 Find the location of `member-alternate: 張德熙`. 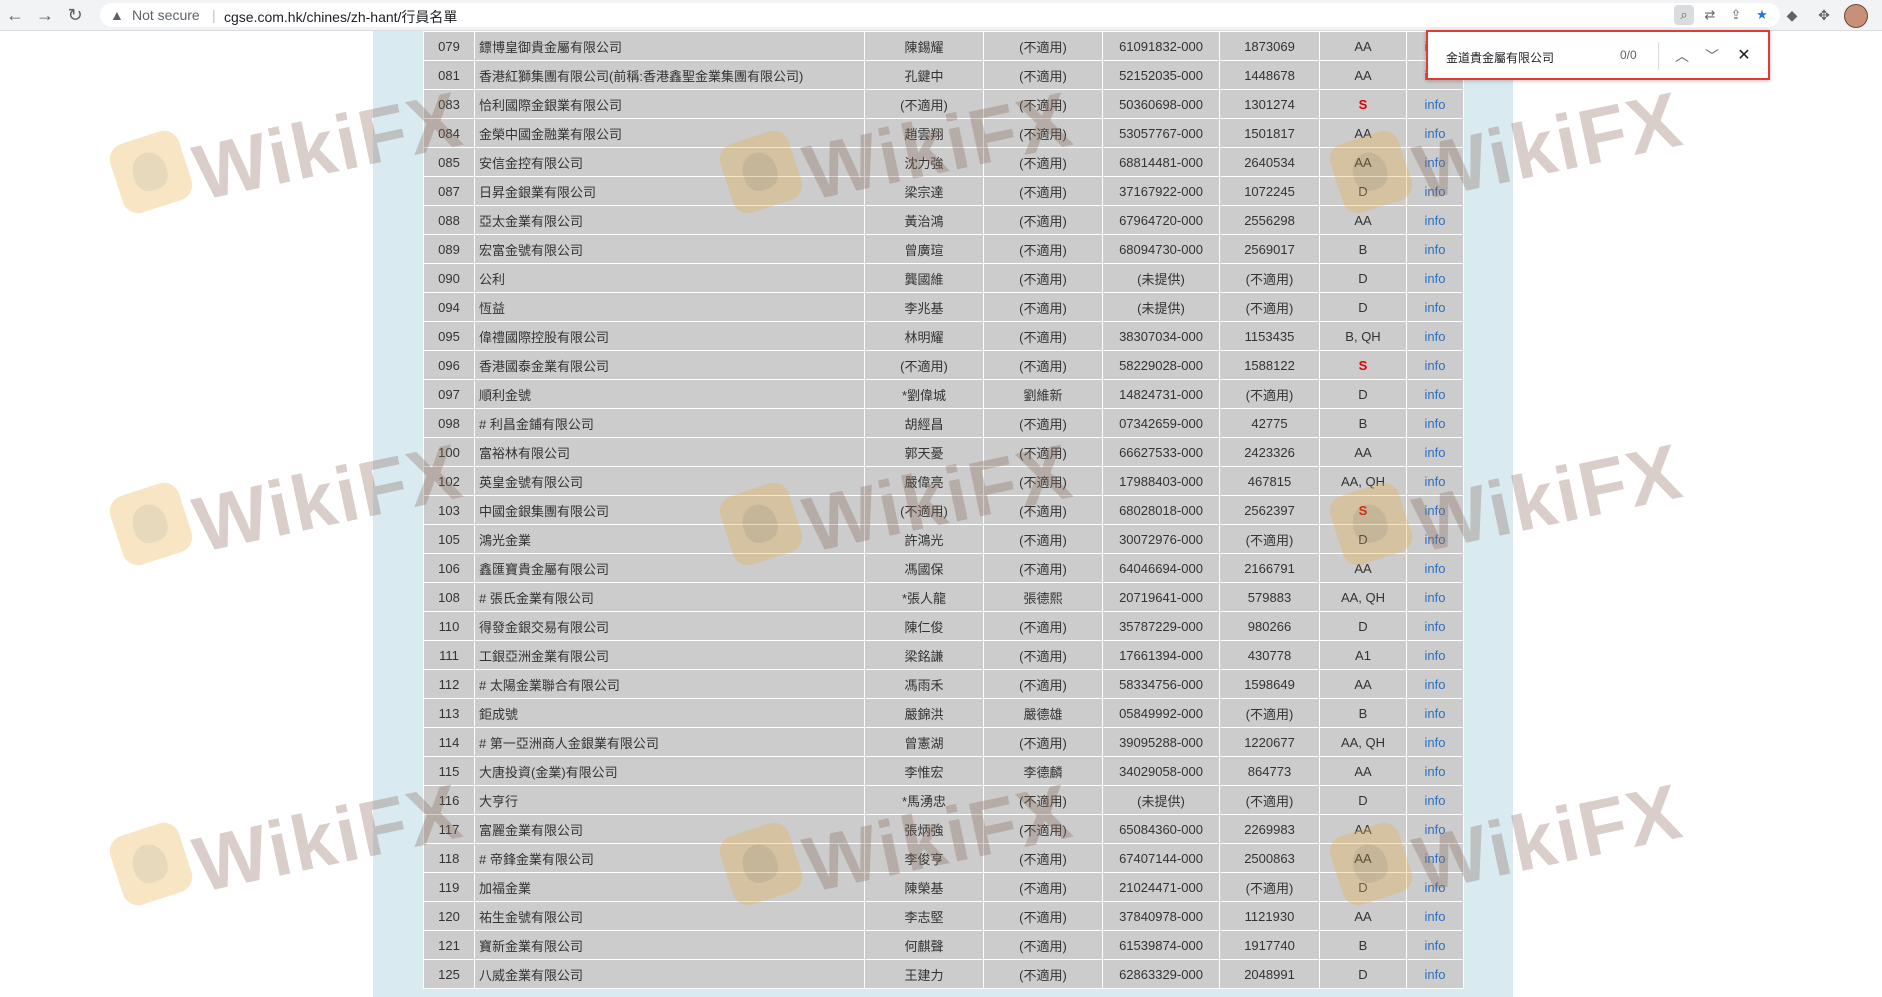

member-alternate: 張德熙 is located at coordinates (1043, 597).